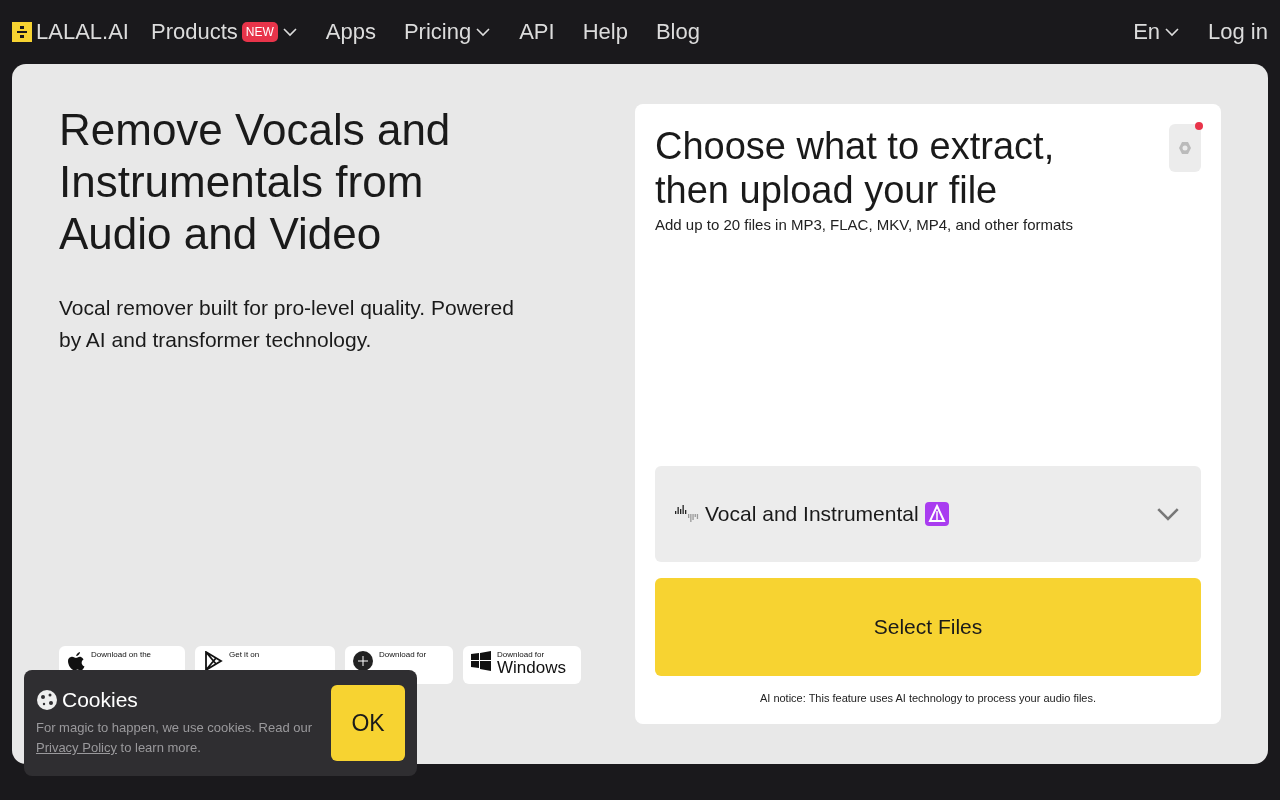 This screenshot has width=1280, height=800. I want to click on privacy-policy-link: Privacy Policy, so click(76, 747).